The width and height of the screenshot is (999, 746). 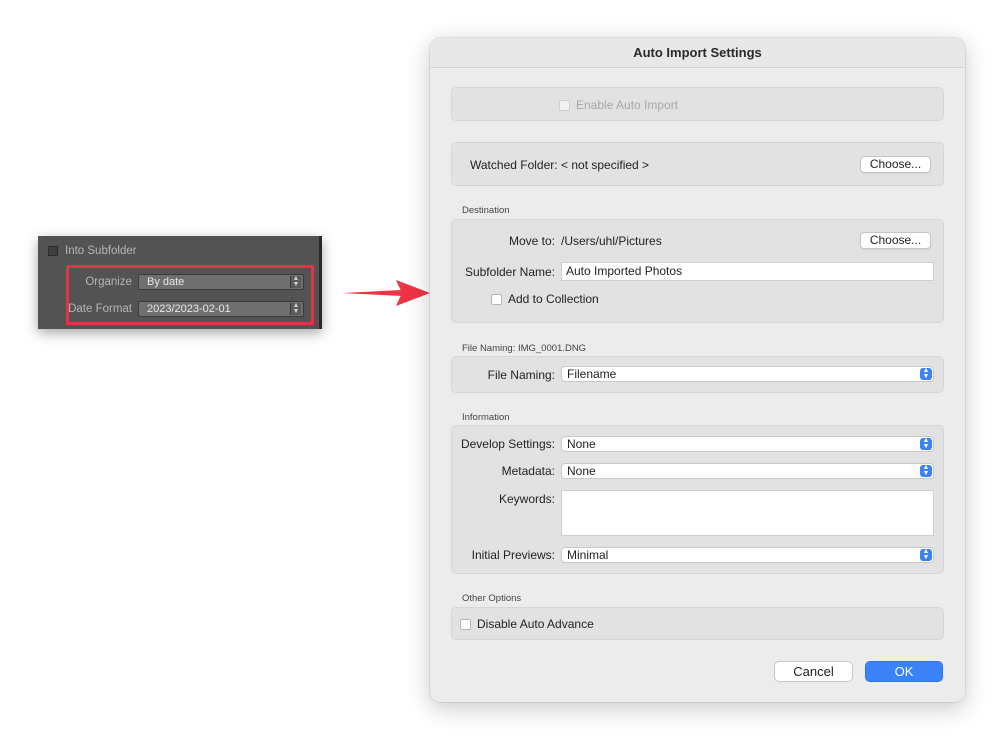 I want to click on dialog-title: Auto Import Settings, so click(x=697, y=53).